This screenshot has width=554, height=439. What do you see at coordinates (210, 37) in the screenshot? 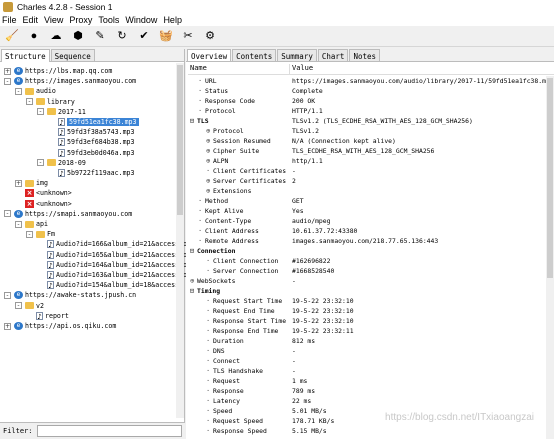
I see `settings-icon: ⚙` at bounding box center [210, 37].